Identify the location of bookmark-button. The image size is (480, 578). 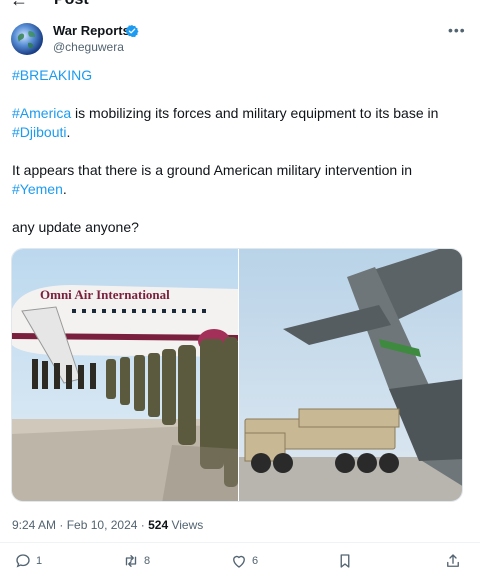
(345, 561).